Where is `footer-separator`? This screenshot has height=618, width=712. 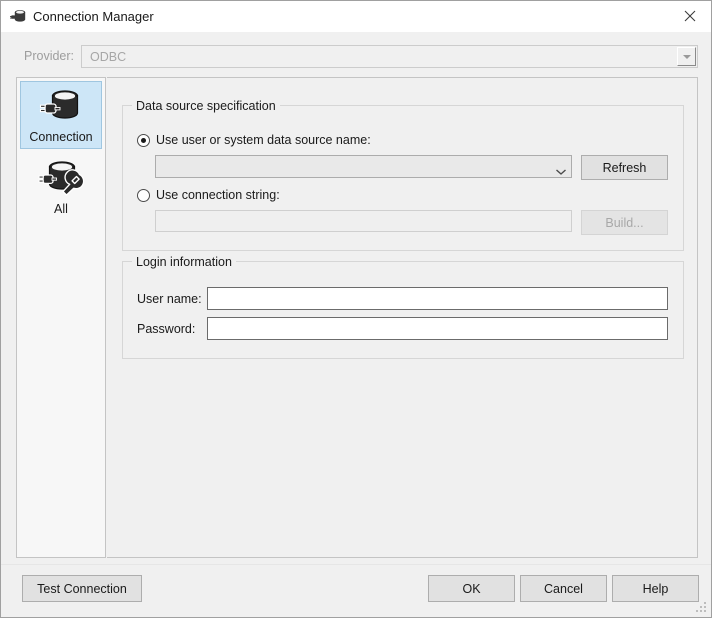
footer-separator is located at coordinates (356, 564).